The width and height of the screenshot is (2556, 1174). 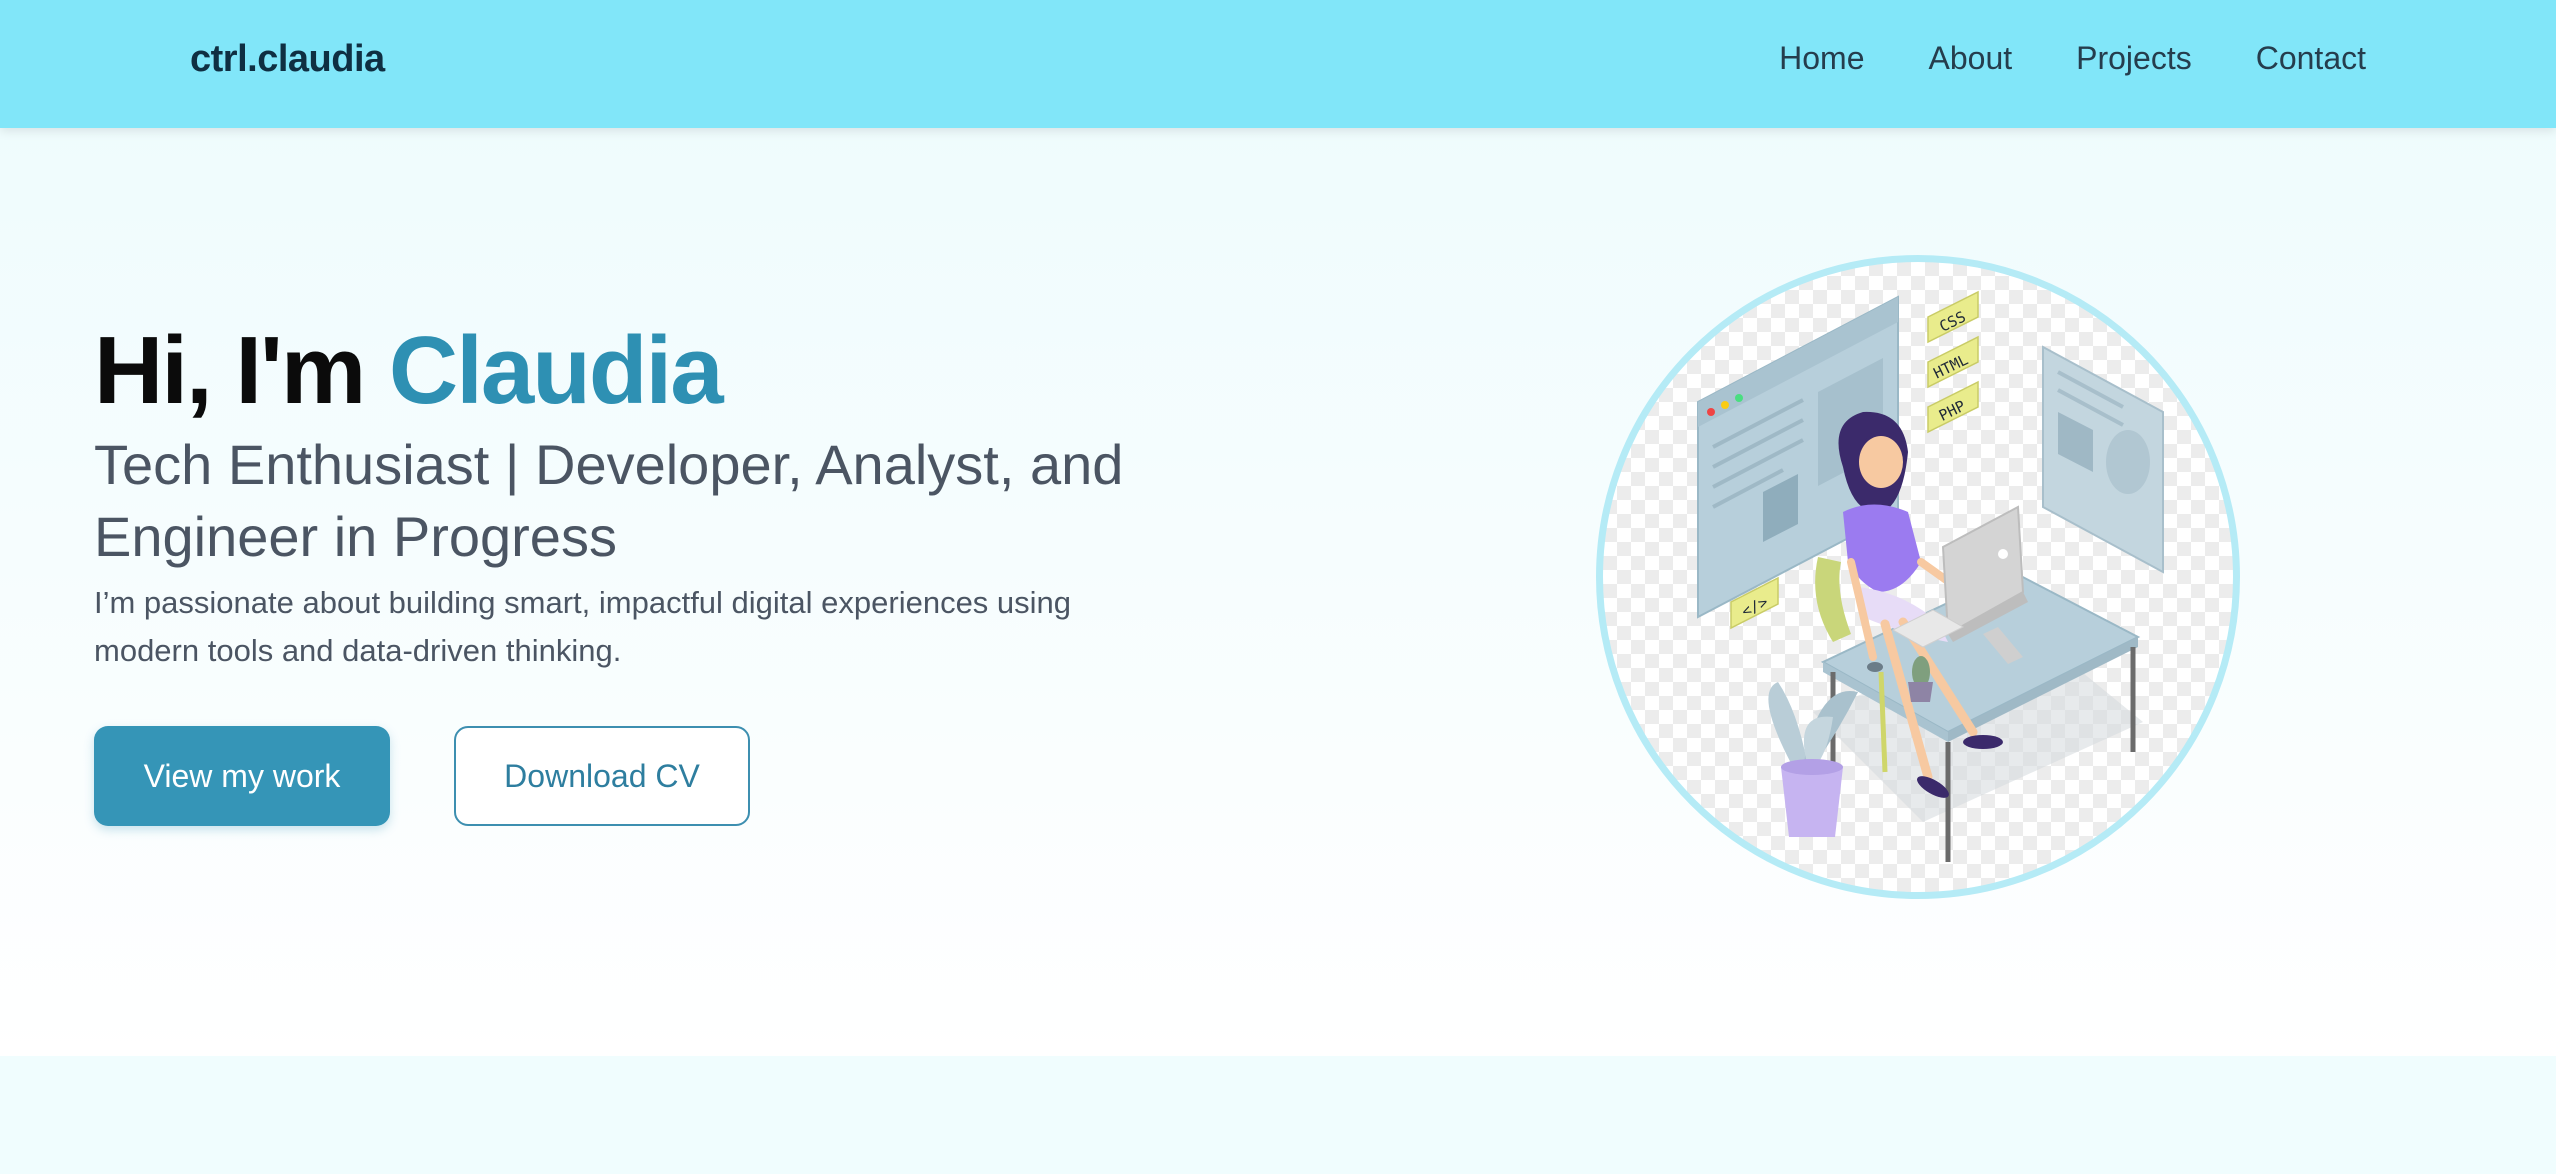 I want to click on view-my-work-button: View my work, so click(x=242, y=776).